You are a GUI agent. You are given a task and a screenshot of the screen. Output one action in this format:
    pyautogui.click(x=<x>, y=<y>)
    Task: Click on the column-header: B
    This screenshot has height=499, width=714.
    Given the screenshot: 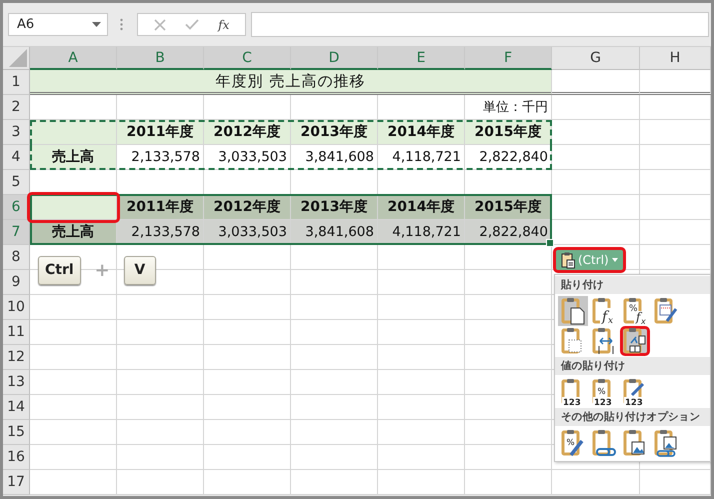 What is the action you would take?
    pyautogui.click(x=160, y=58)
    